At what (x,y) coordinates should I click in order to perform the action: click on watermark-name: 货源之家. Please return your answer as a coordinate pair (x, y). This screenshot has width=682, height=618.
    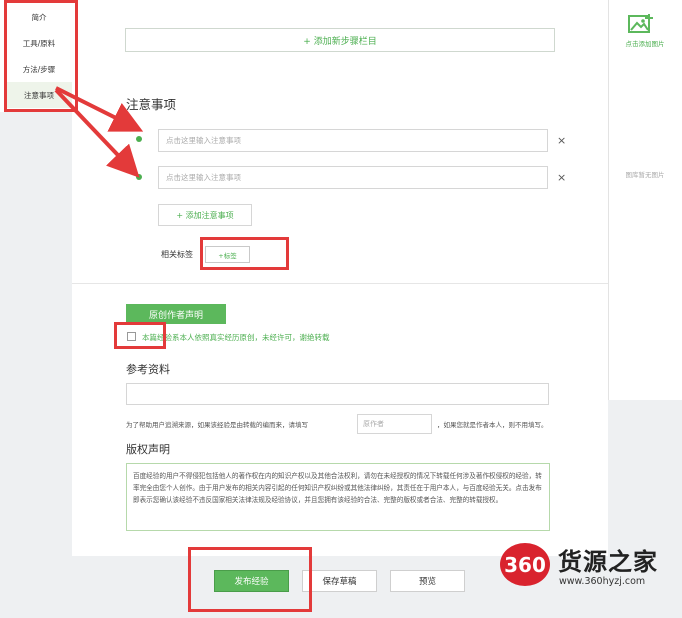
    Looking at the image, I should click on (608, 562).